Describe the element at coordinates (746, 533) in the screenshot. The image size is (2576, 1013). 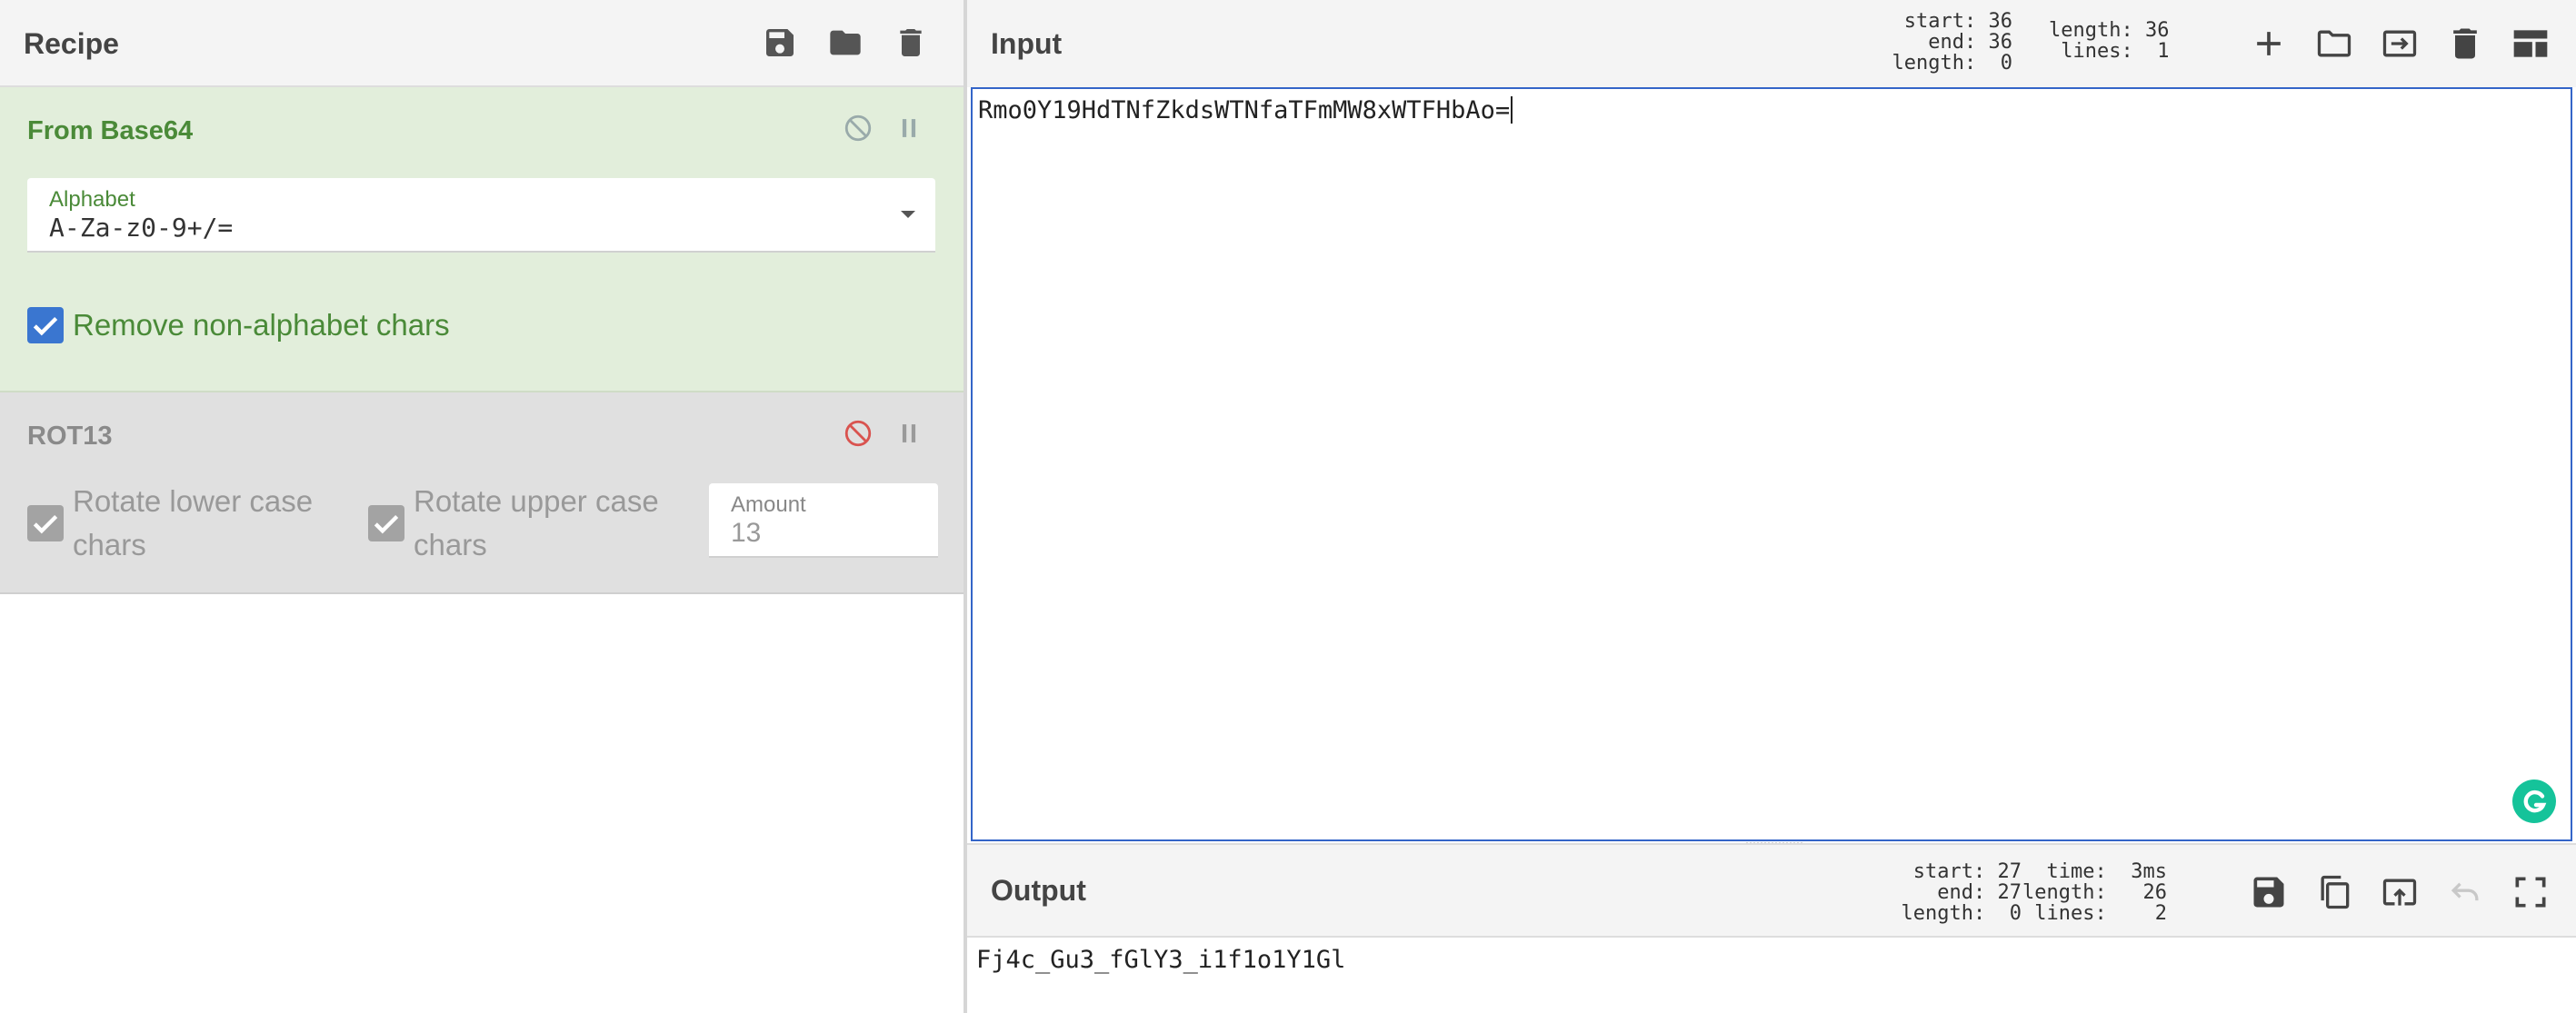
I see `amount-value: 13` at that location.